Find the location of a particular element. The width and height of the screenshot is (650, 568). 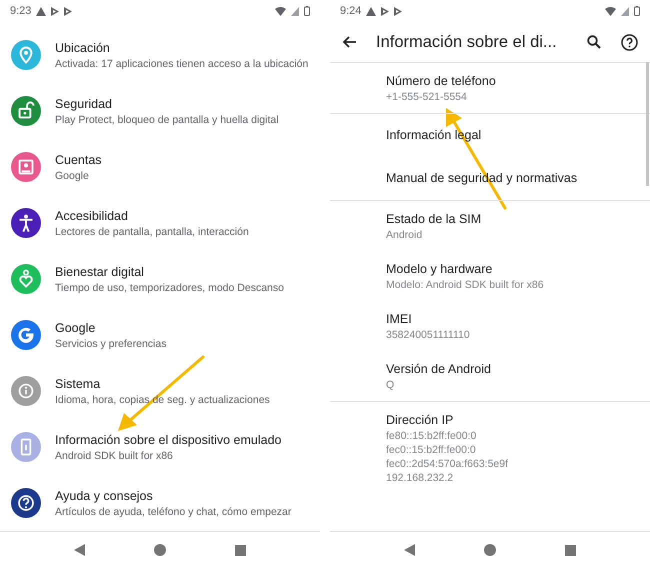

item-title: Google is located at coordinates (75, 328).